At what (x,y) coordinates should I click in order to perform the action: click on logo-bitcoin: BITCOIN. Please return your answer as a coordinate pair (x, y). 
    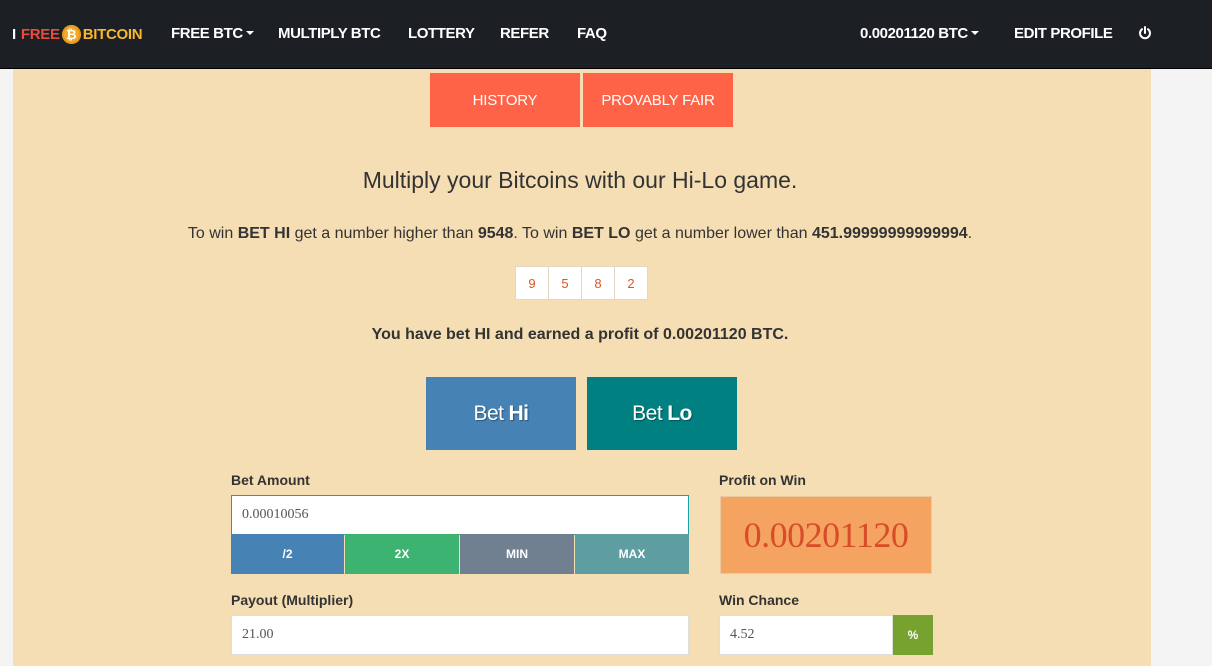
    Looking at the image, I should click on (112, 34).